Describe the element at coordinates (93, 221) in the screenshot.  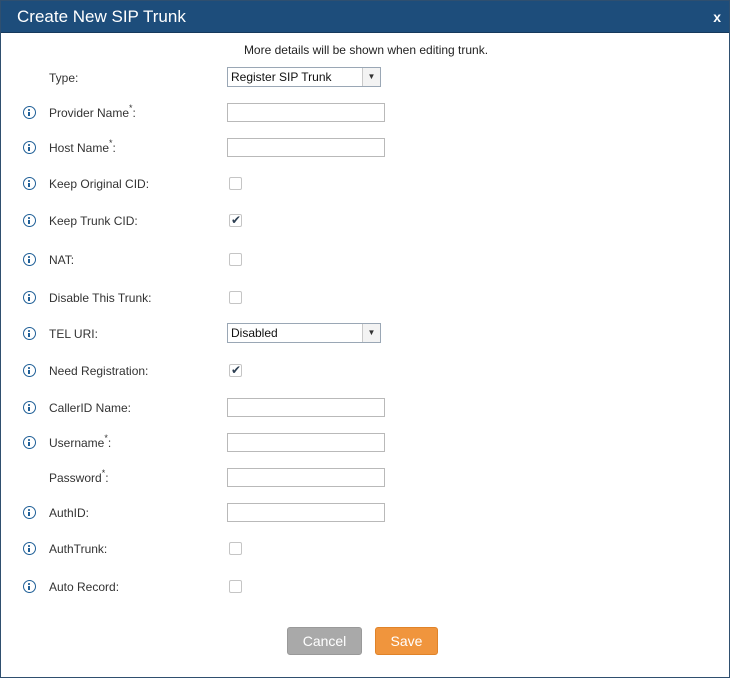
I see `keep-trunk-cid-label: Keep Trunk CID:` at that location.